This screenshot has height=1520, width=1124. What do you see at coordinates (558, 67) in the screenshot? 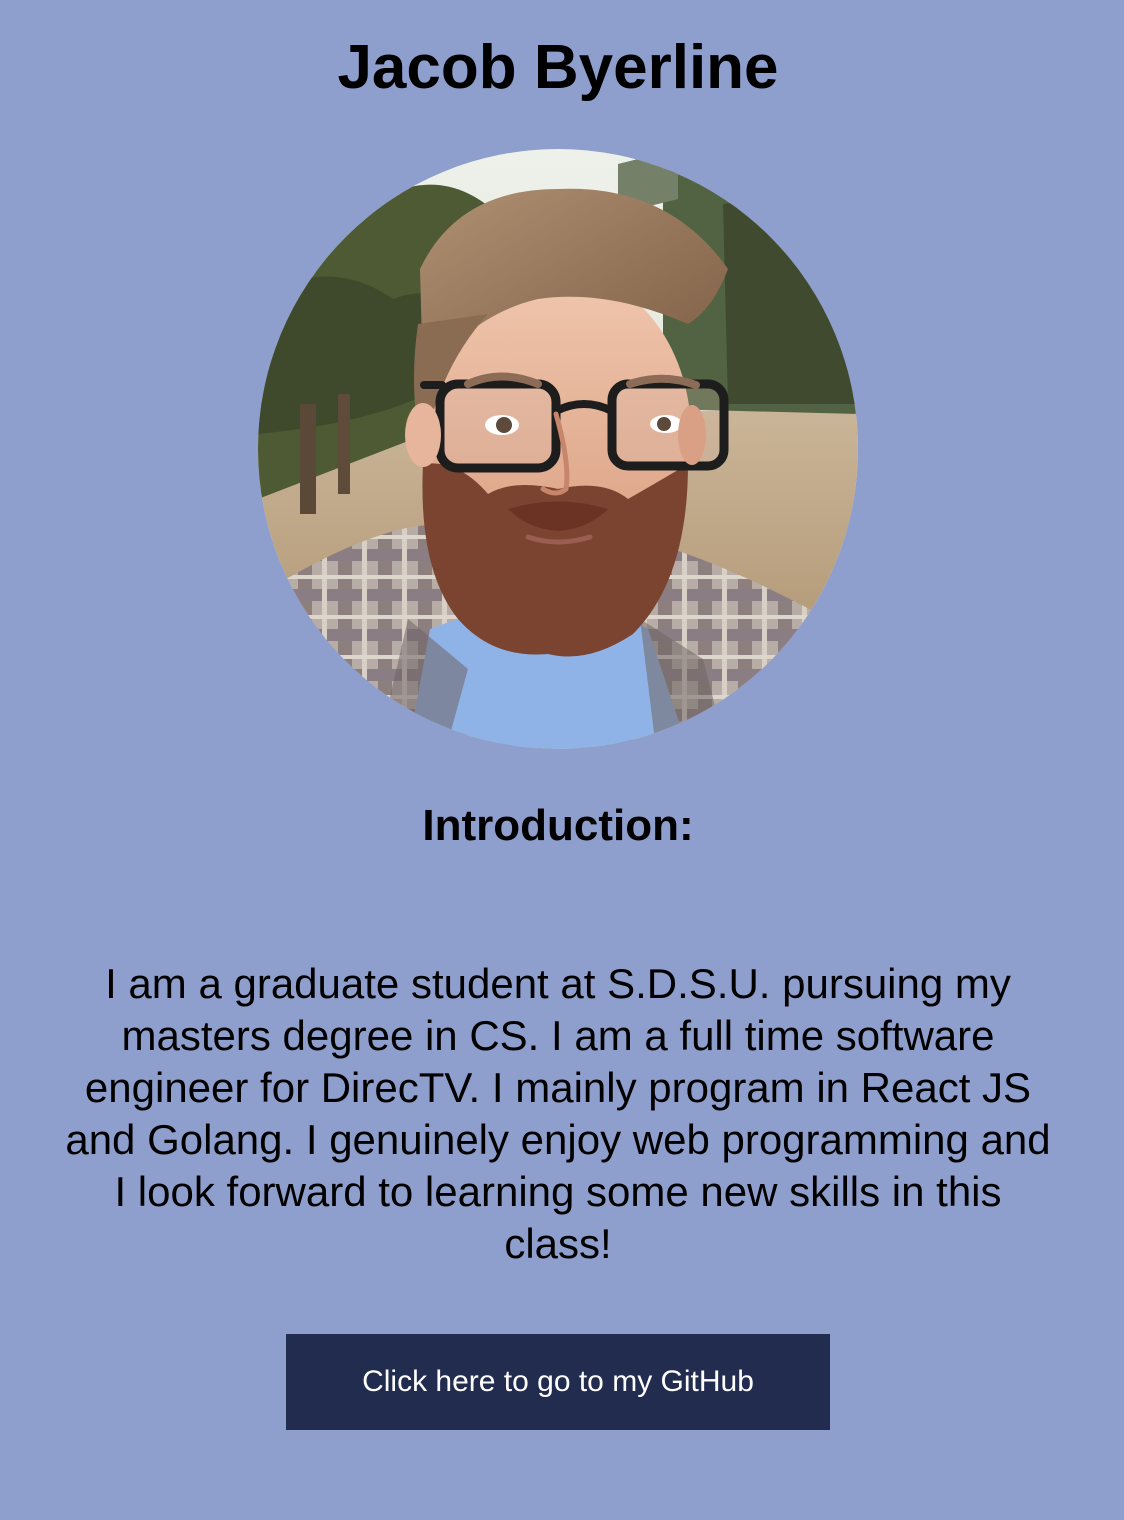
I see `page-title: Jacob Byerline` at bounding box center [558, 67].